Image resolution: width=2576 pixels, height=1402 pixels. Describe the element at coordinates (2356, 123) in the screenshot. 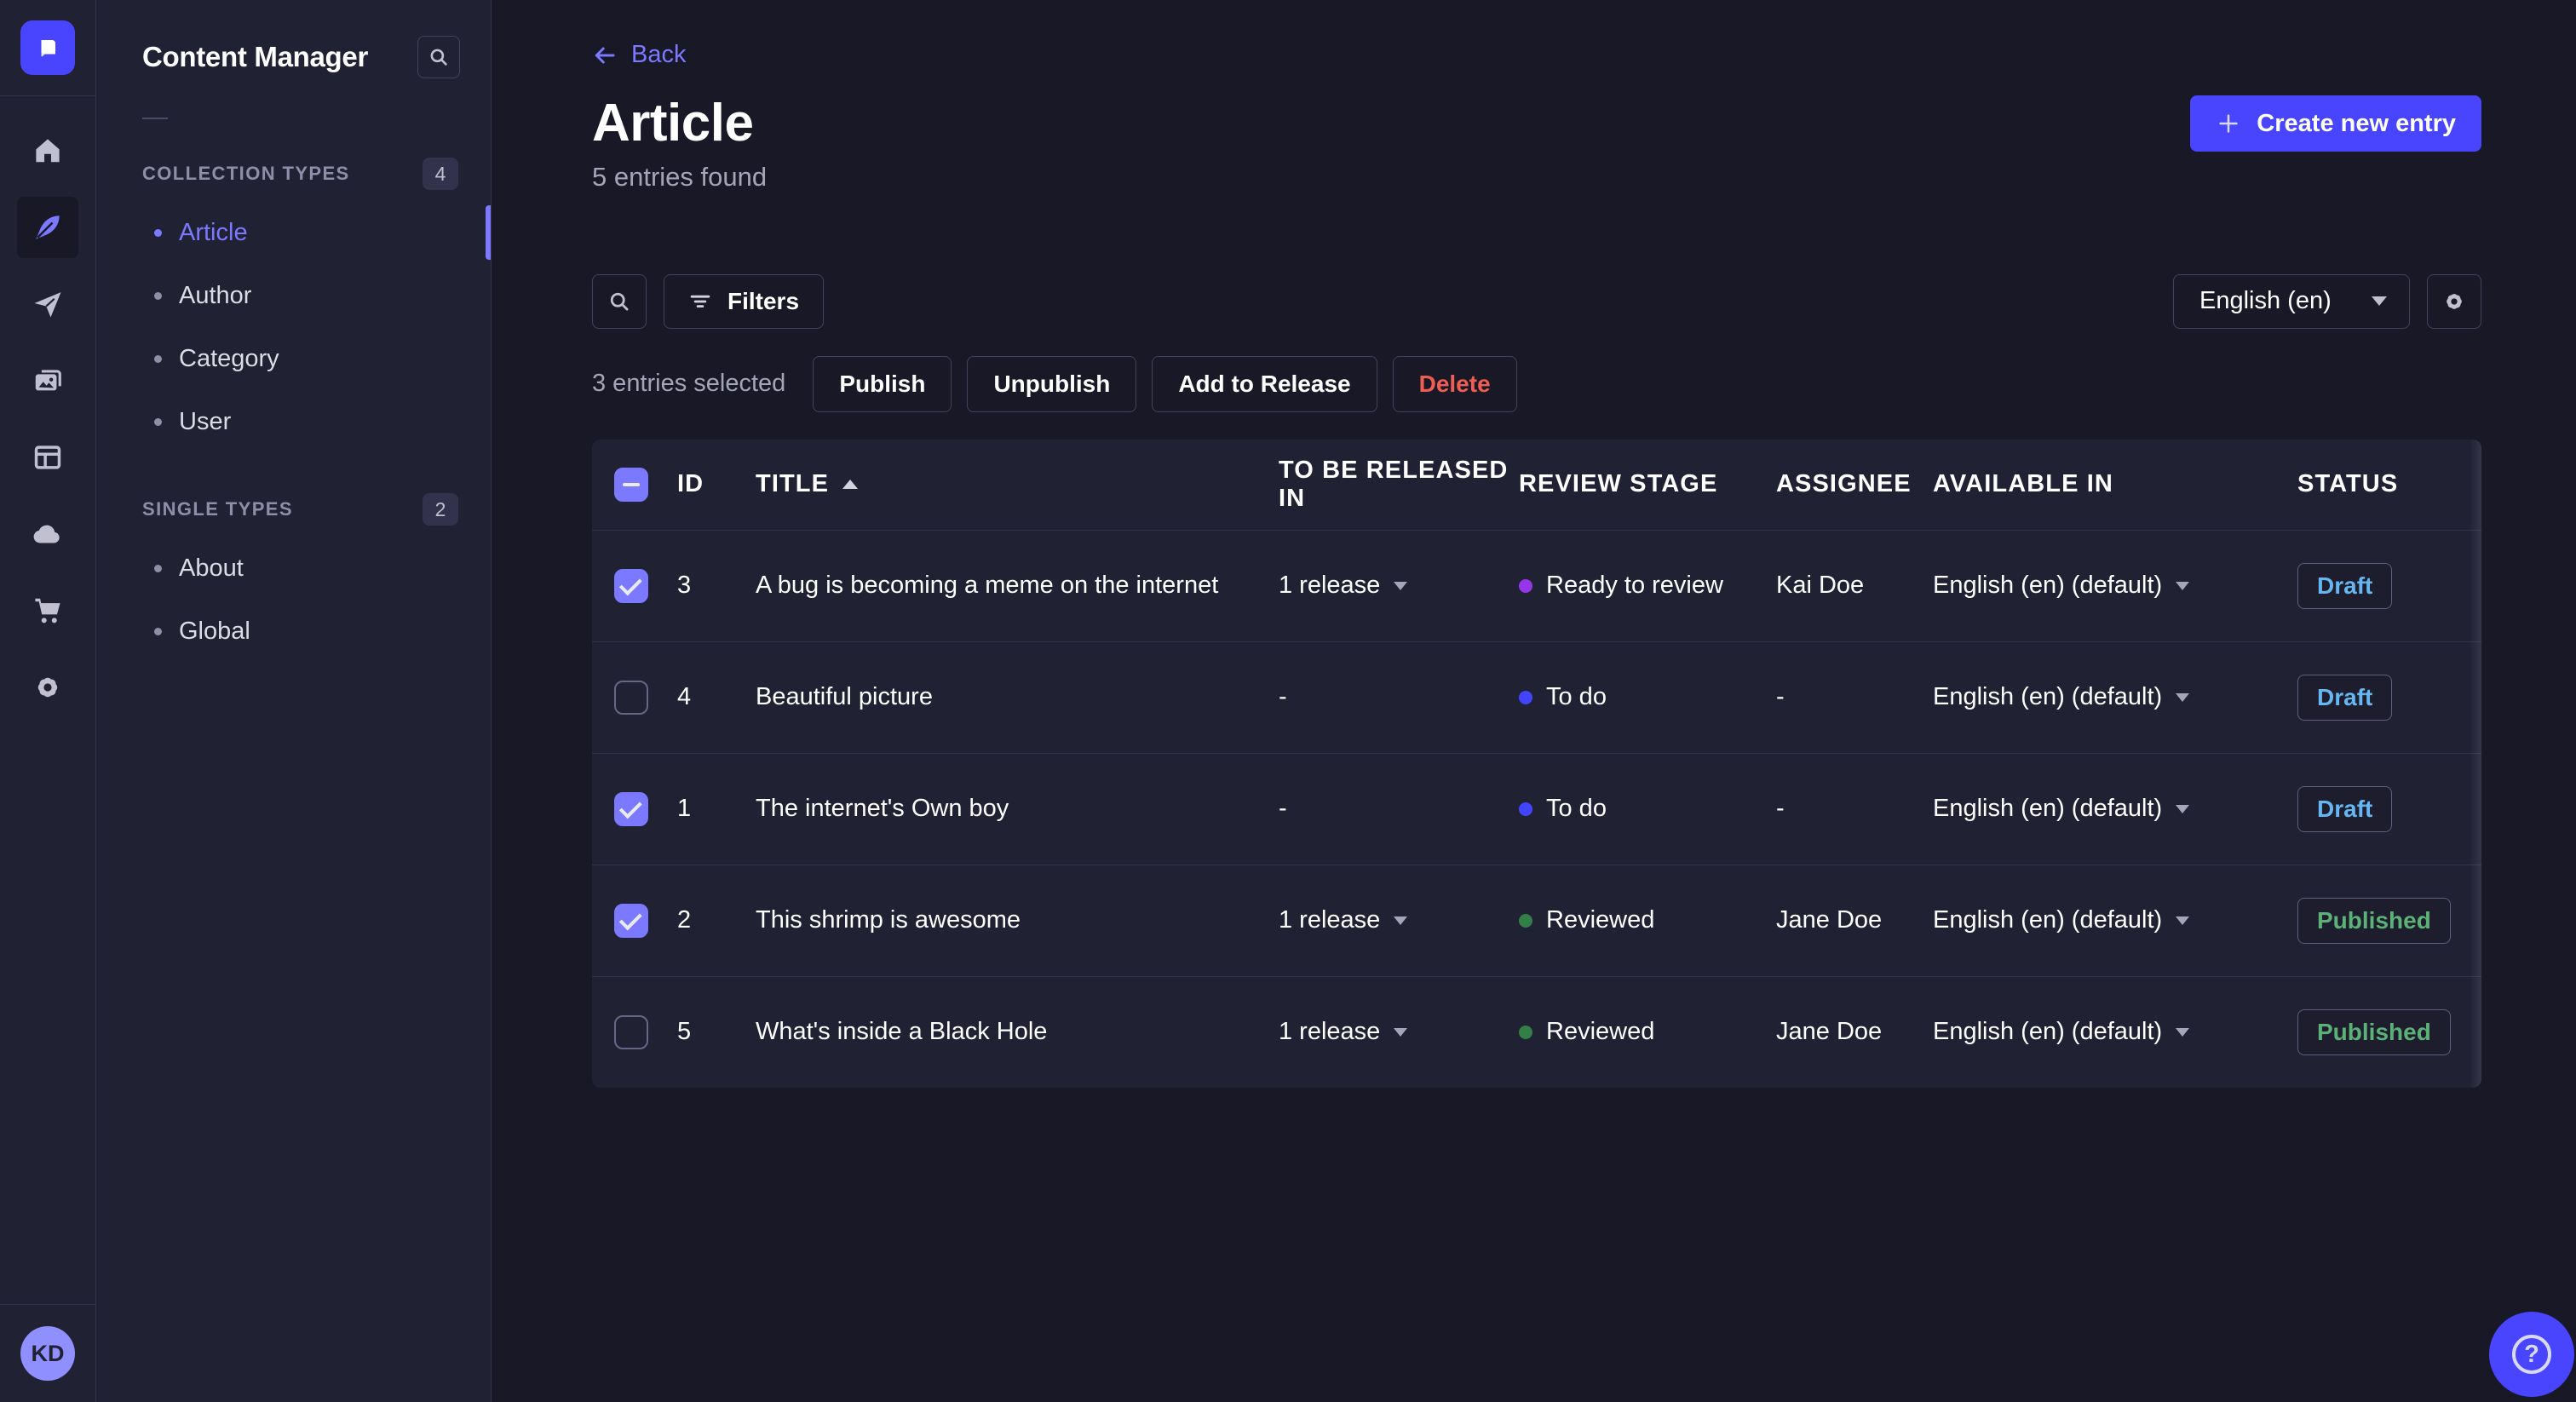

I see `create-new-entry-label: Create new entry` at that location.